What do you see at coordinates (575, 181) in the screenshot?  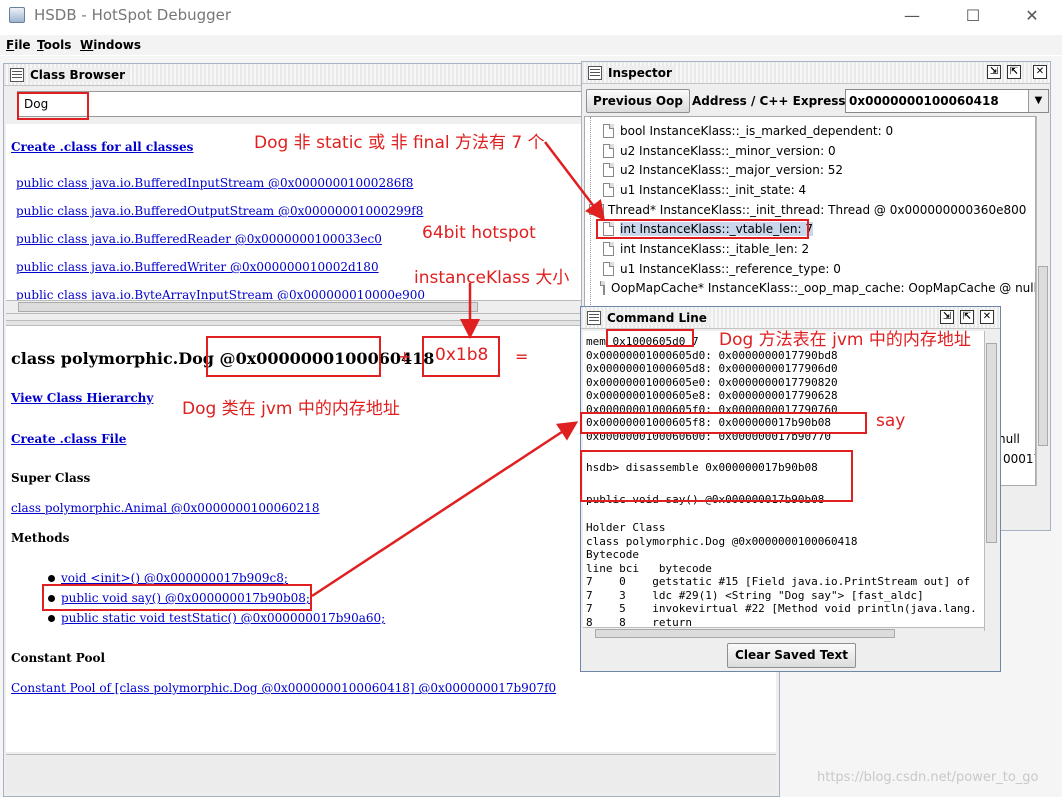 I see `arrow-to-vtable-len` at bounding box center [575, 181].